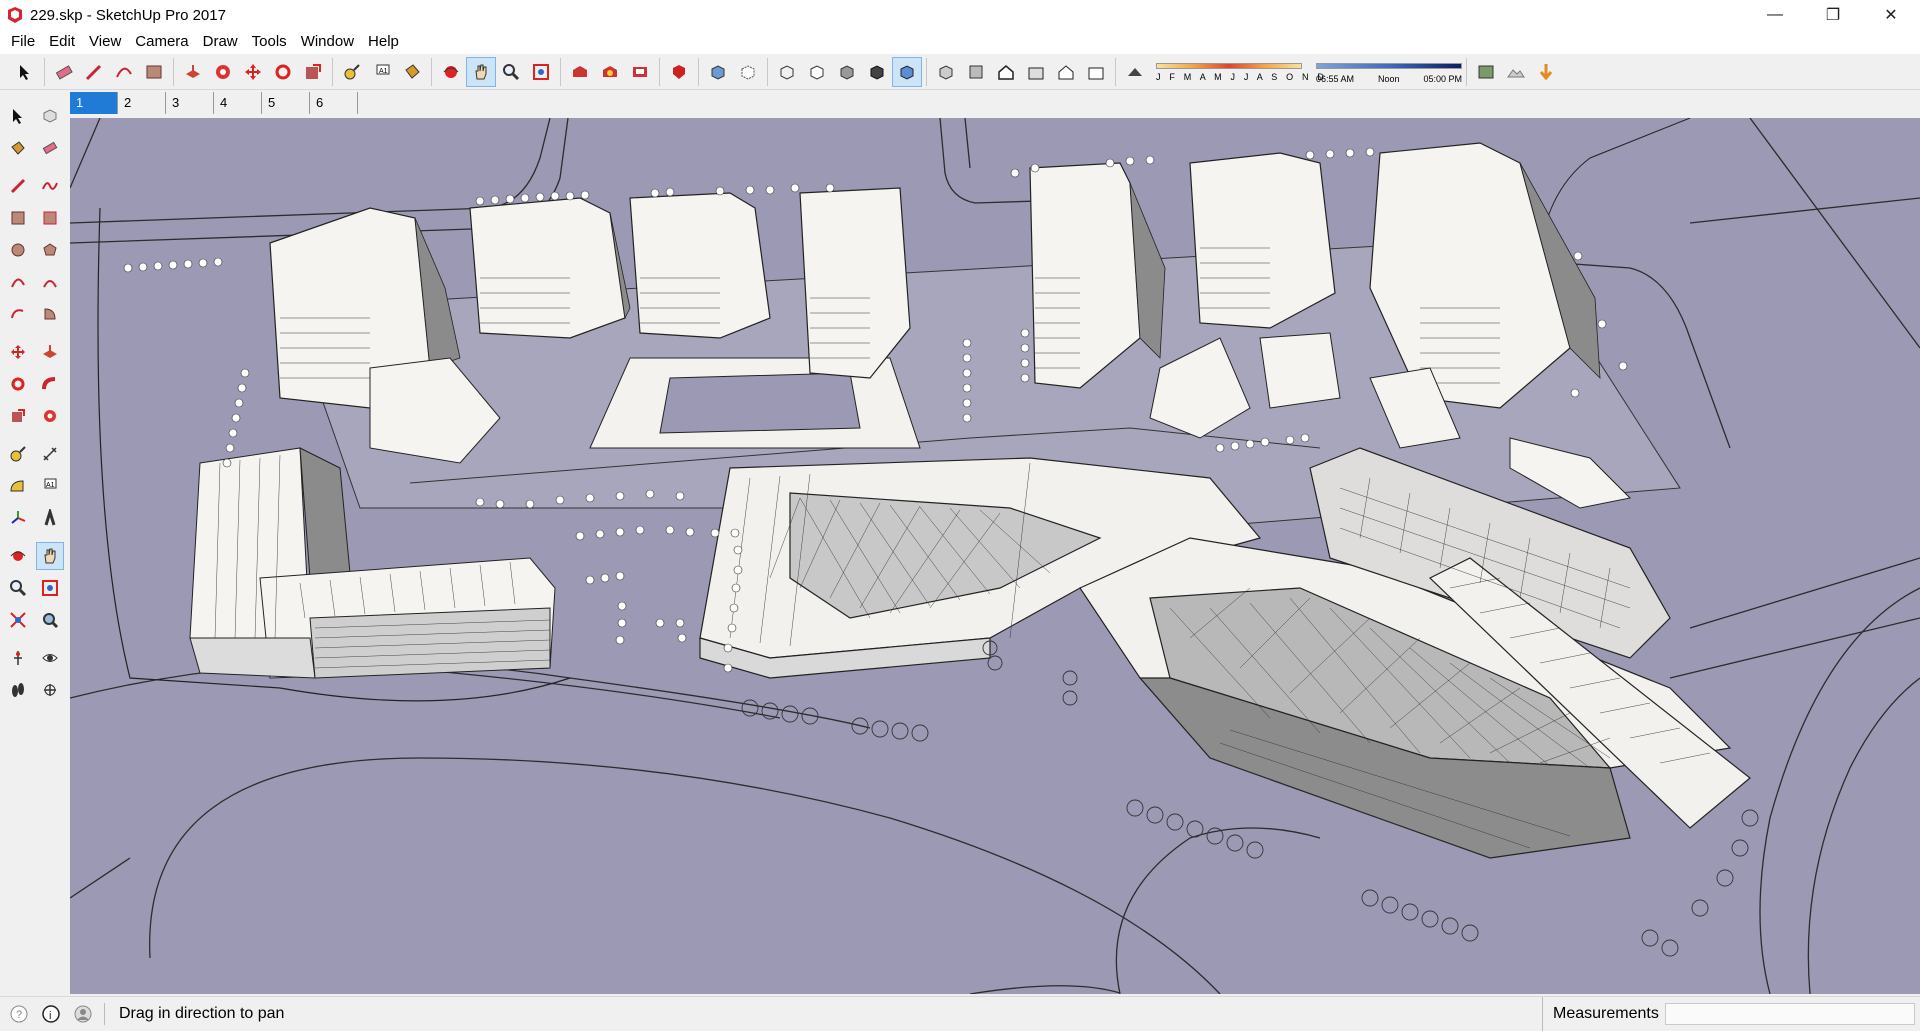 The image size is (1920, 1031). Describe the element at coordinates (679, 72) in the screenshot. I see `extension-warehouse-button` at that location.